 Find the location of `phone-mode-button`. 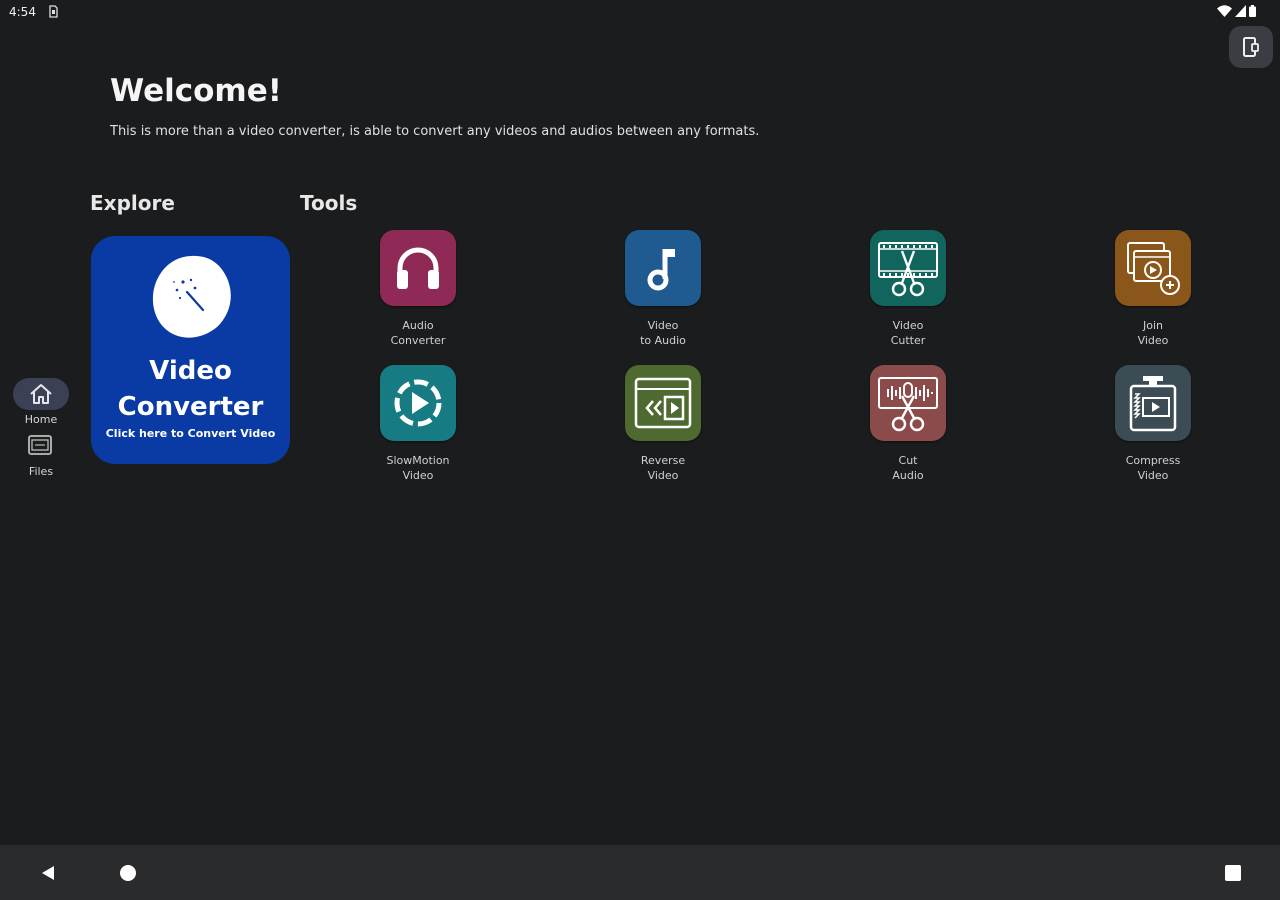

phone-mode-button is located at coordinates (1251, 47).